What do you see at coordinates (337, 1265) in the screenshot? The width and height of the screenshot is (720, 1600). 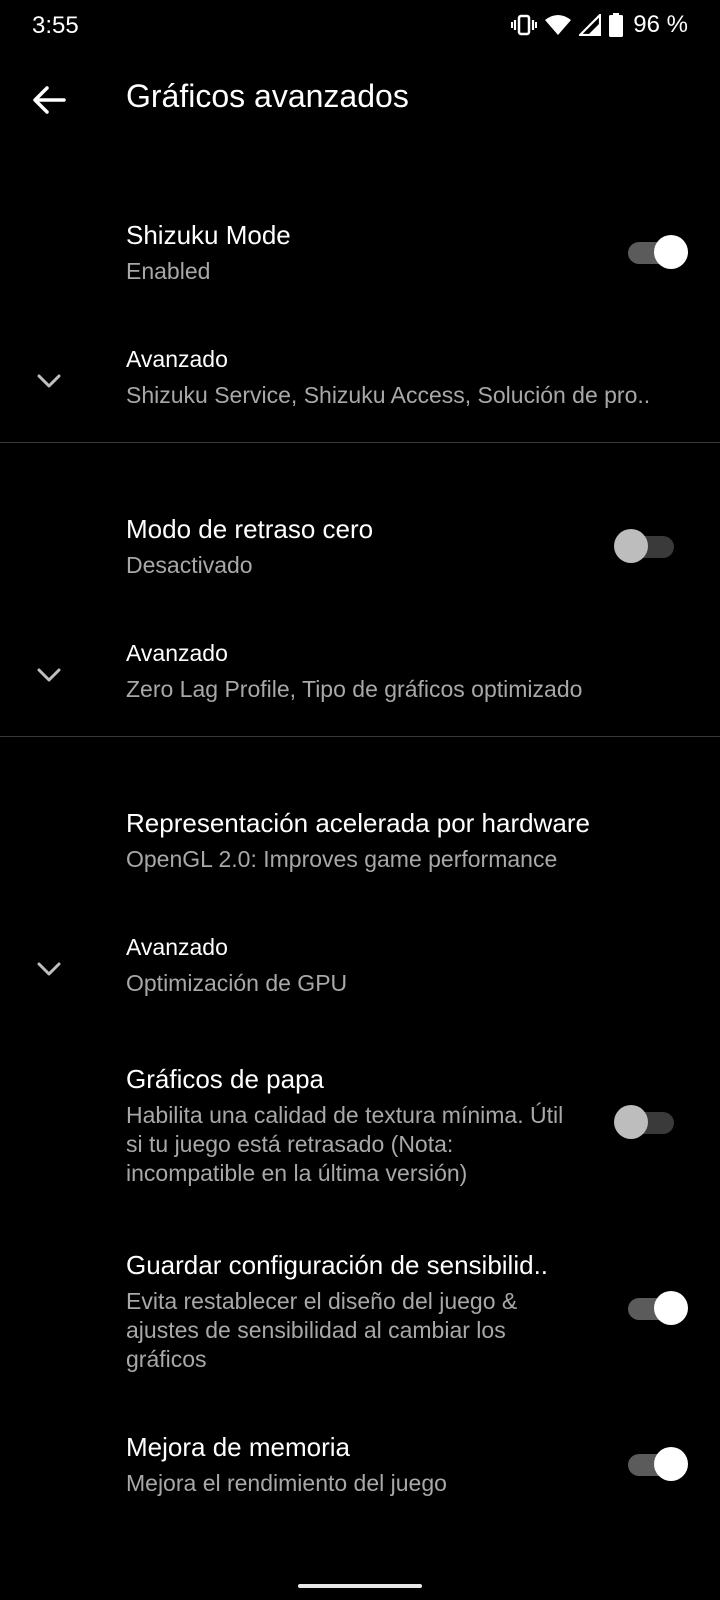 I see `save-sensitivity-title: Guardar configuración de sensibilid..` at bounding box center [337, 1265].